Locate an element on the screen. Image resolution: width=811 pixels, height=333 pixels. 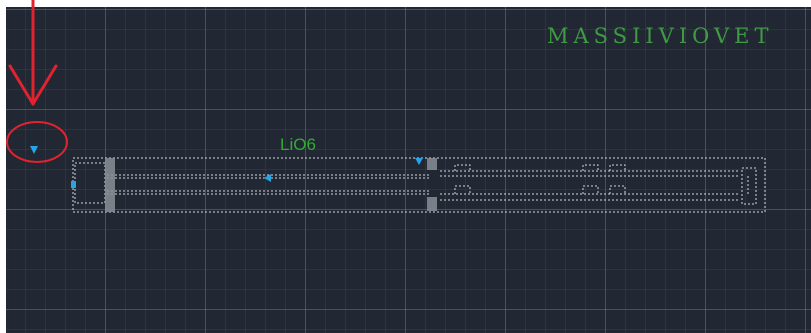
annotation-circle is located at coordinates (37, 142).